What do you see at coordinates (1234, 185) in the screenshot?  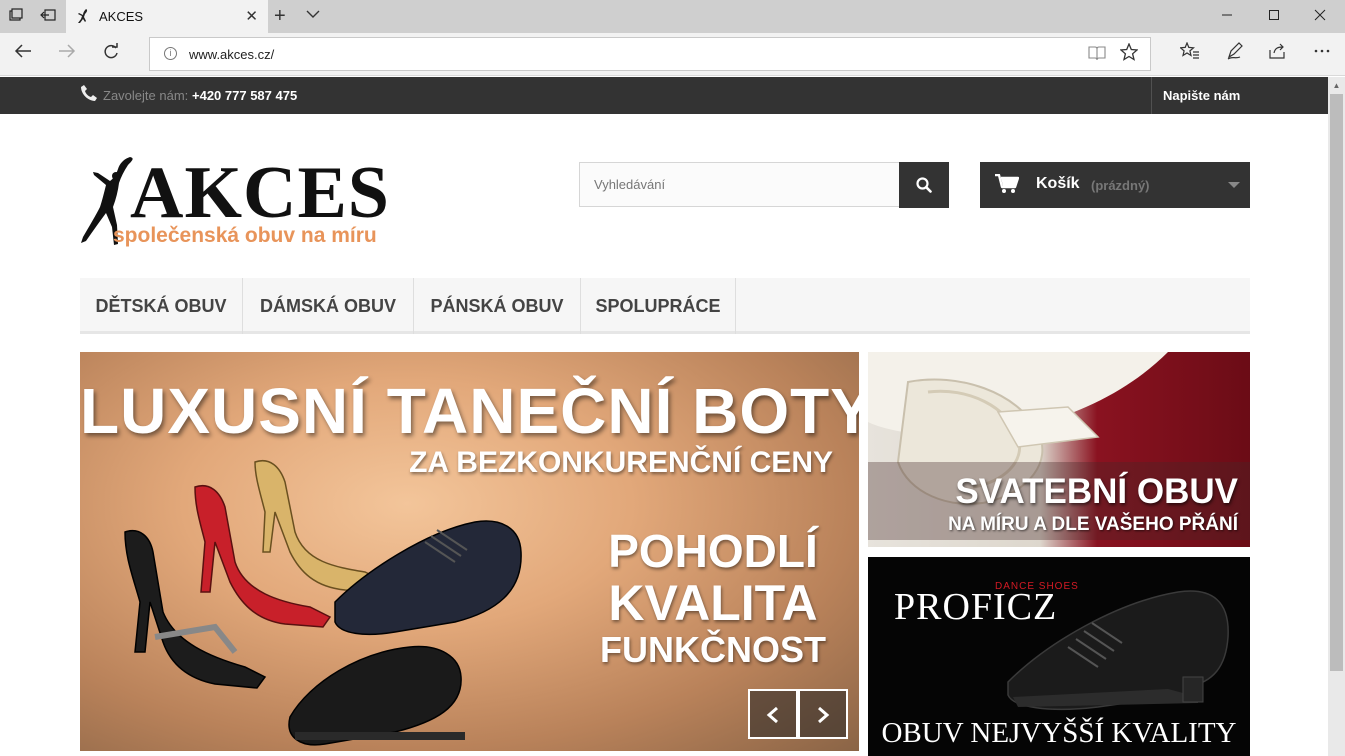 I see `caret-down-icon` at bounding box center [1234, 185].